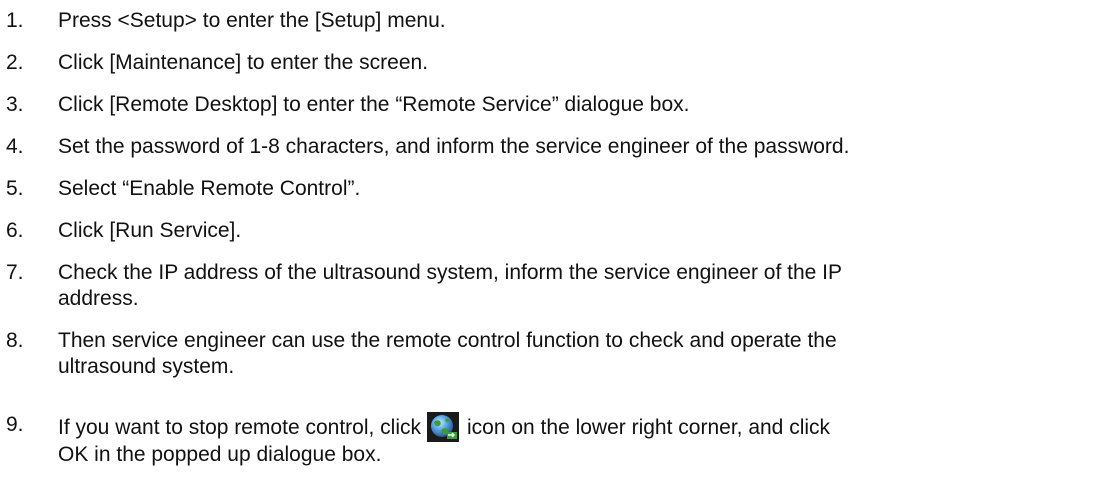 This screenshot has height=495, width=1103. Describe the element at coordinates (15, 146) in the screenshot. I see `step-number: 4.` at that location.